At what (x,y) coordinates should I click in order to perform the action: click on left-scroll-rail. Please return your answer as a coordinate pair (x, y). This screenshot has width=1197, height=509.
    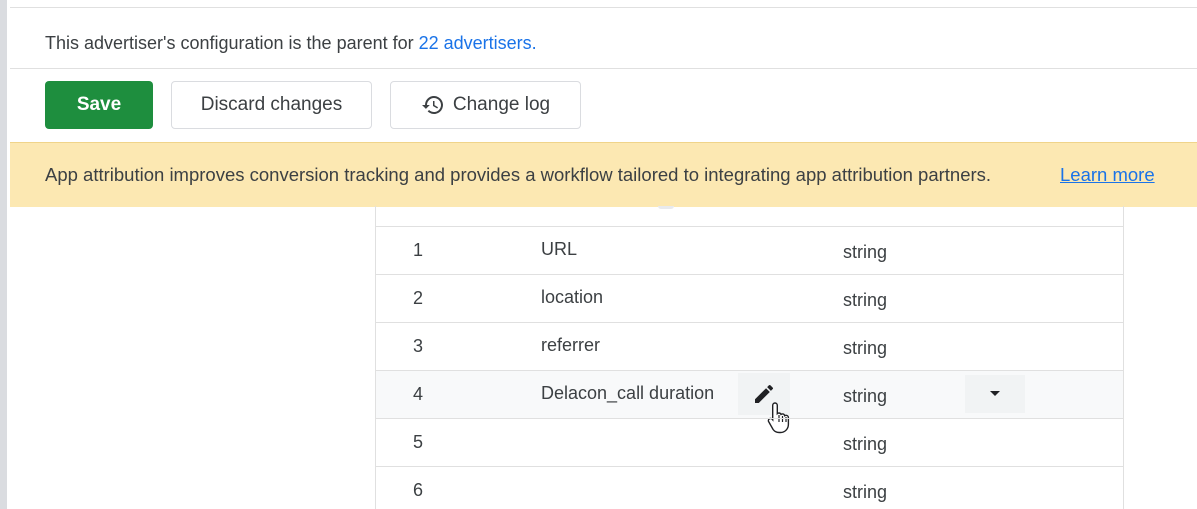
    Looking at the image, I should click on (3, 254).